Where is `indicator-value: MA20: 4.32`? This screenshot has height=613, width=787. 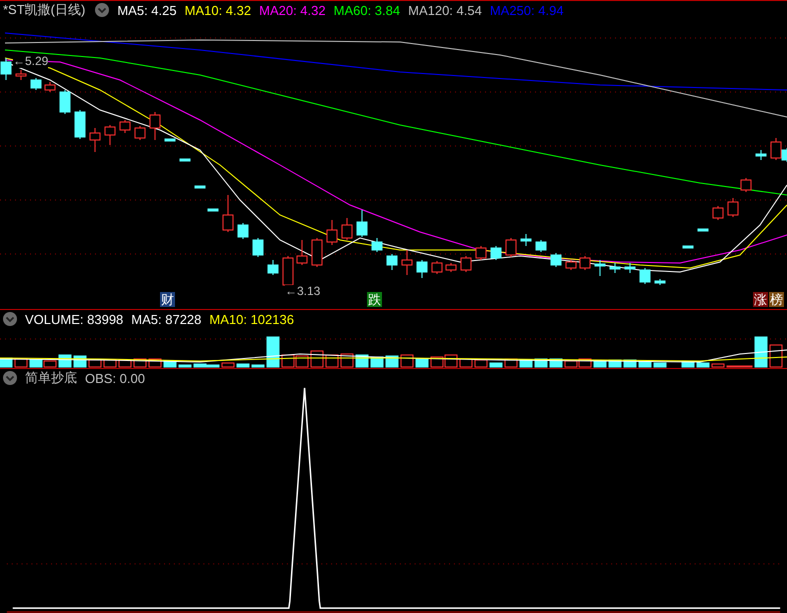
indicator-value: MA20: 4.32 is located at coordinates (292, 10).